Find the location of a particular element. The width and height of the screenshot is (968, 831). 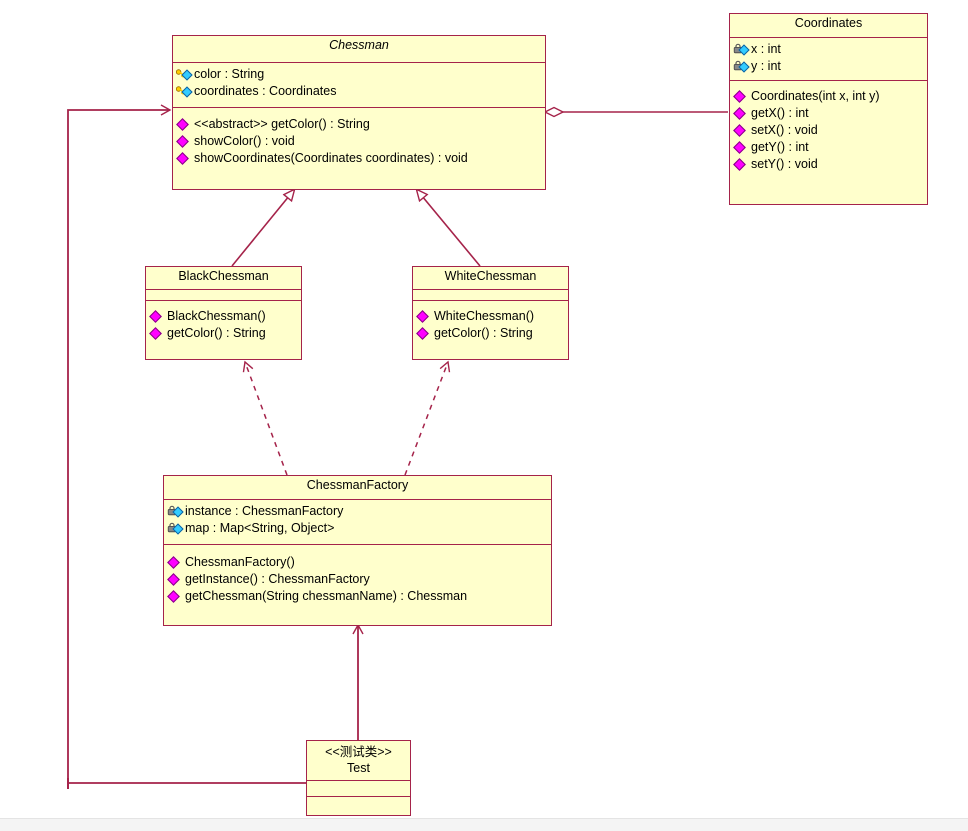

operation-row: Coordinates(int x, int y) is located at coordinates (829, 96).